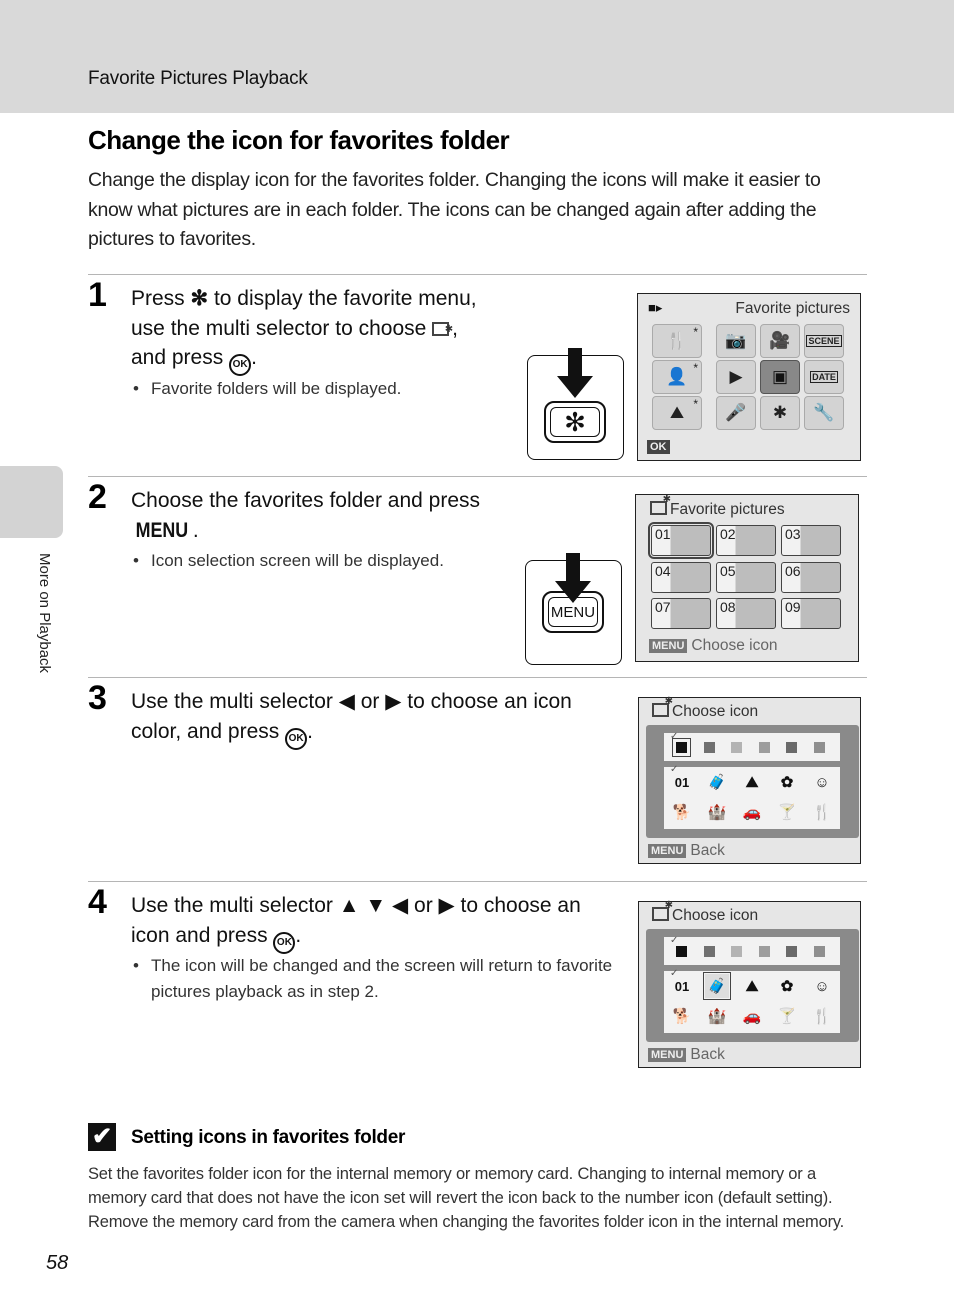 The height and width of the screenshot is (1314, 954). I want to click on portrait-favorite-icon: 👤, so click(677, 376).